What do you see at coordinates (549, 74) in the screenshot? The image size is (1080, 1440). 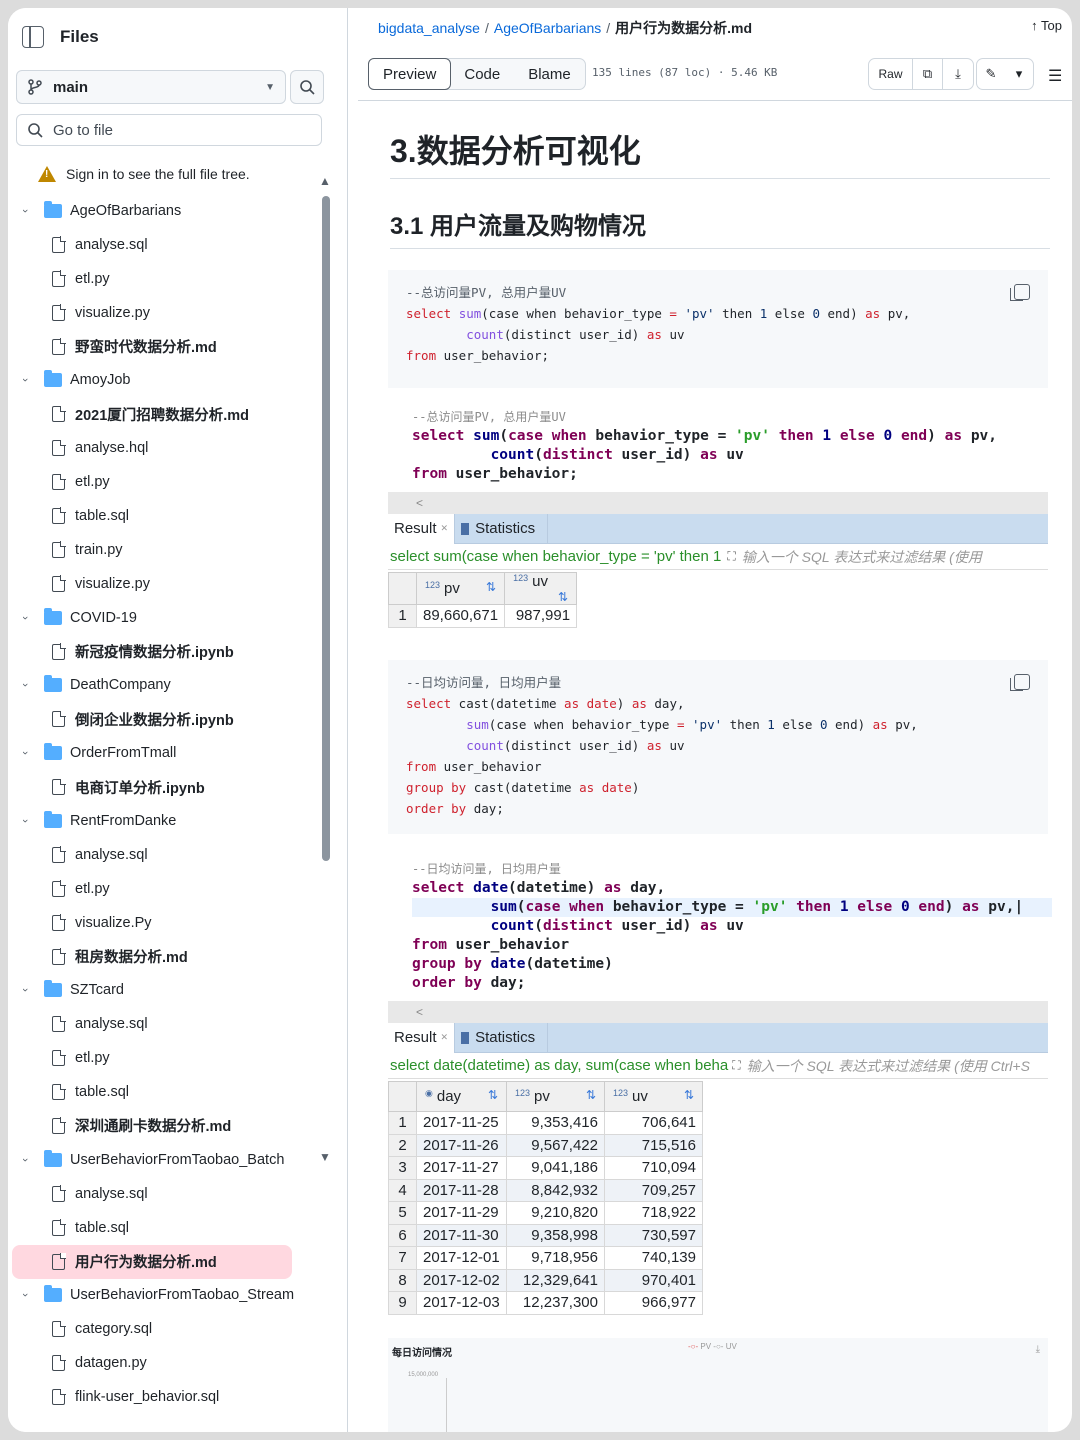 I see `tab-blame: Blame` at bounding box center [549, 74].